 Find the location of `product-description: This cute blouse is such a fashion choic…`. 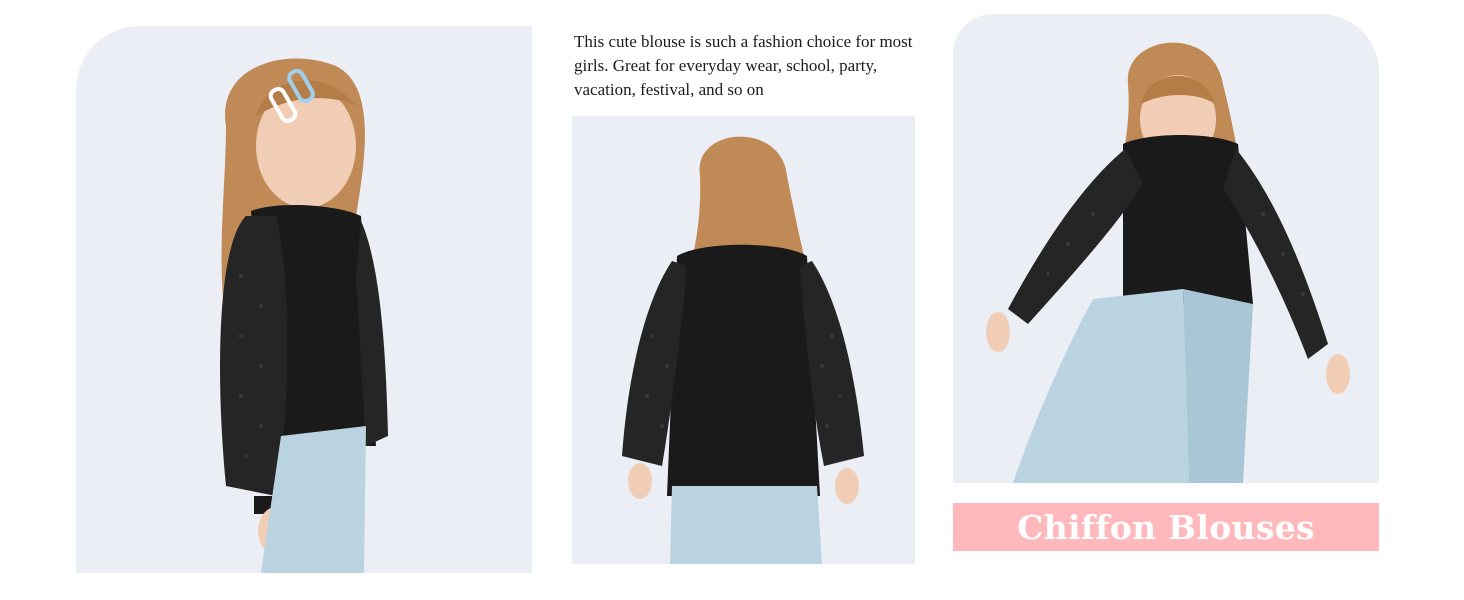

product-description: This cute blouse is such a fashion choic… is located at coordinates (743, 65).